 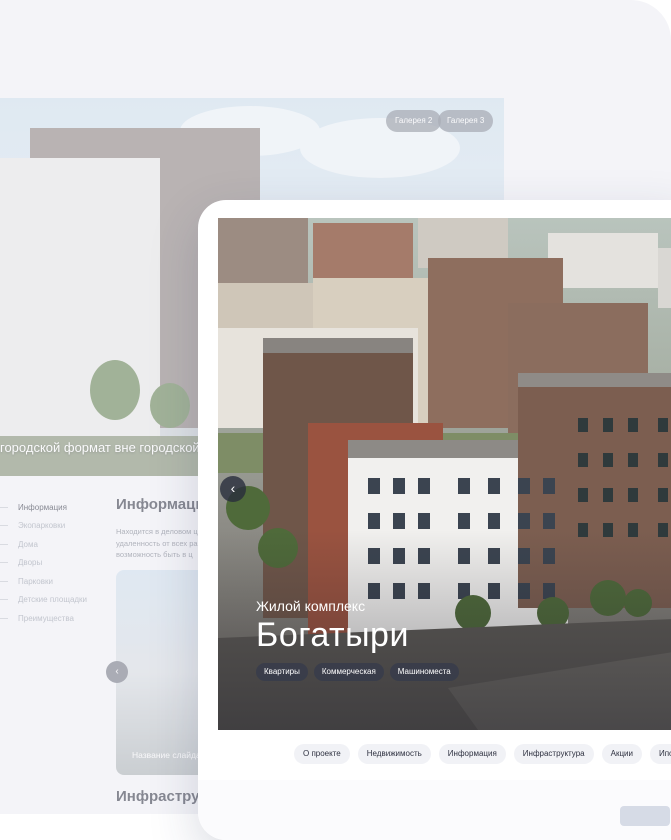 What do you see at coordinates (311, 606) in the screenshot?
I see `hero-subtitle: Жилой комплекс` at bounding box center [311, 606].